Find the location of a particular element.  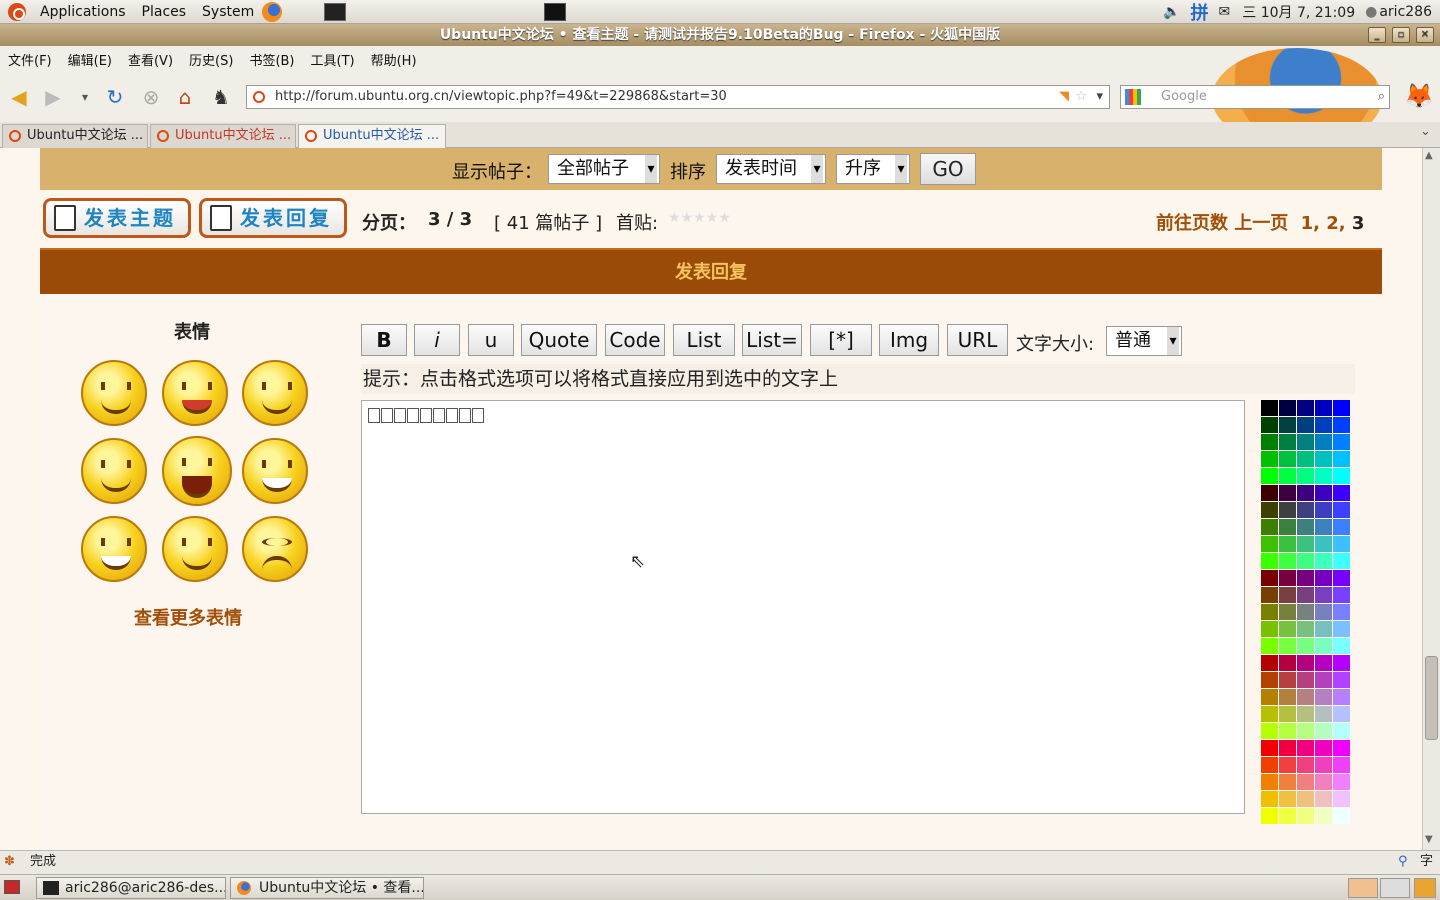

places-menu: Places is located at coordinates (164, 12).